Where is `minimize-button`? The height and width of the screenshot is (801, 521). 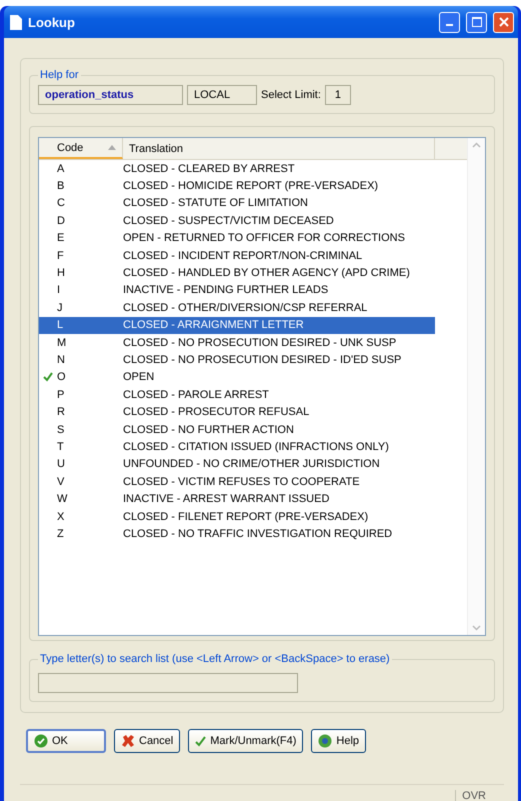 minimize-button is located at coordinates (449, 22).